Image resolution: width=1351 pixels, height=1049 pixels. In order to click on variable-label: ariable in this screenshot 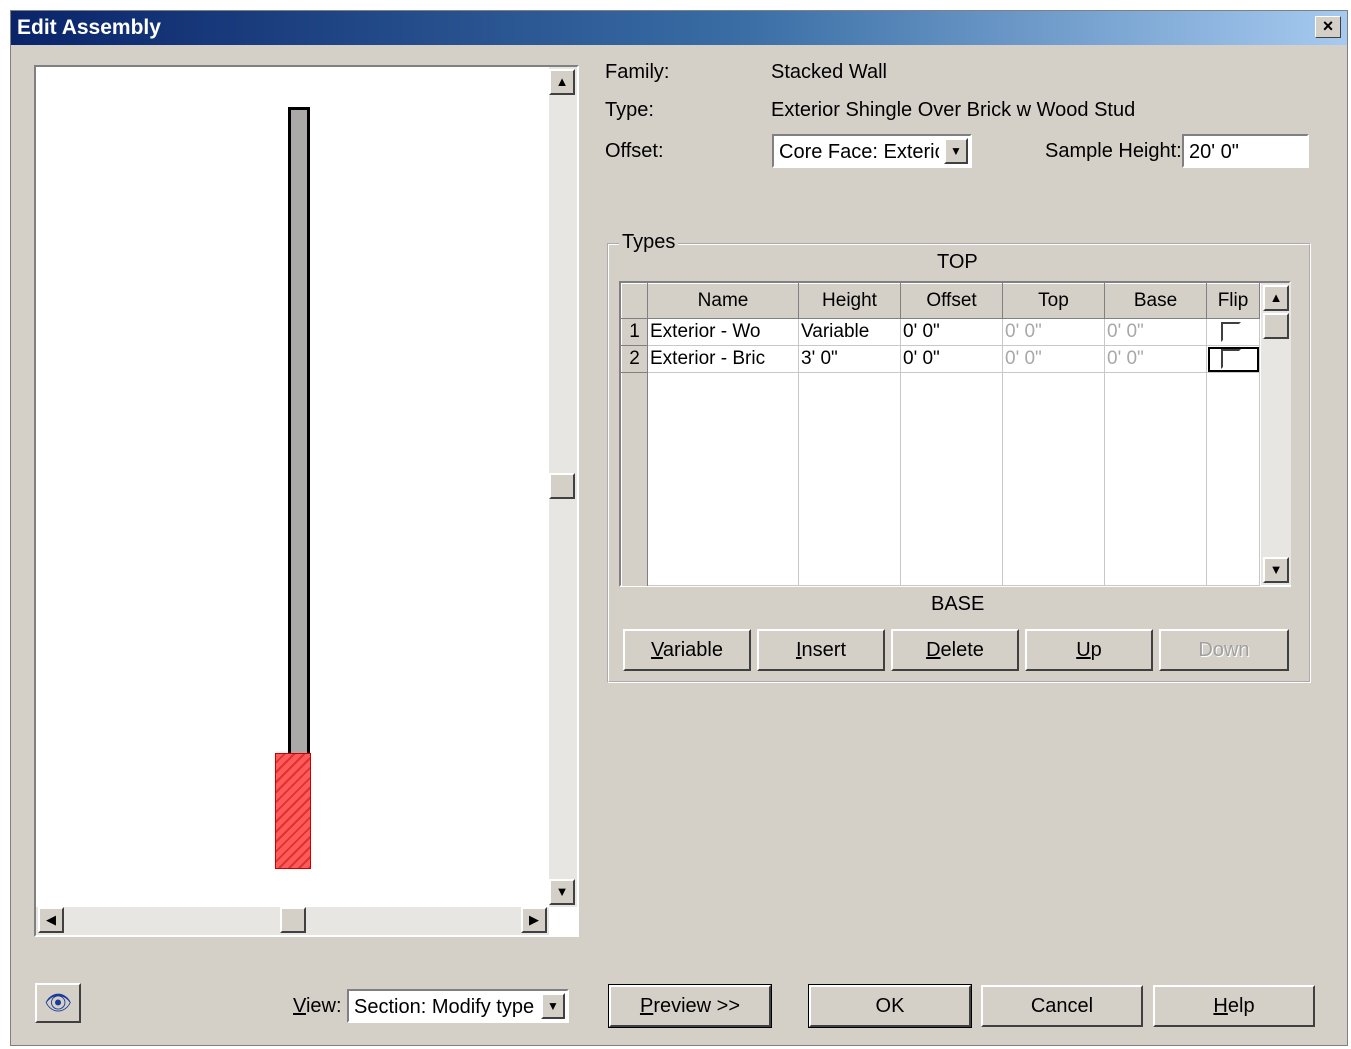, I will do `click(692, 650)`.